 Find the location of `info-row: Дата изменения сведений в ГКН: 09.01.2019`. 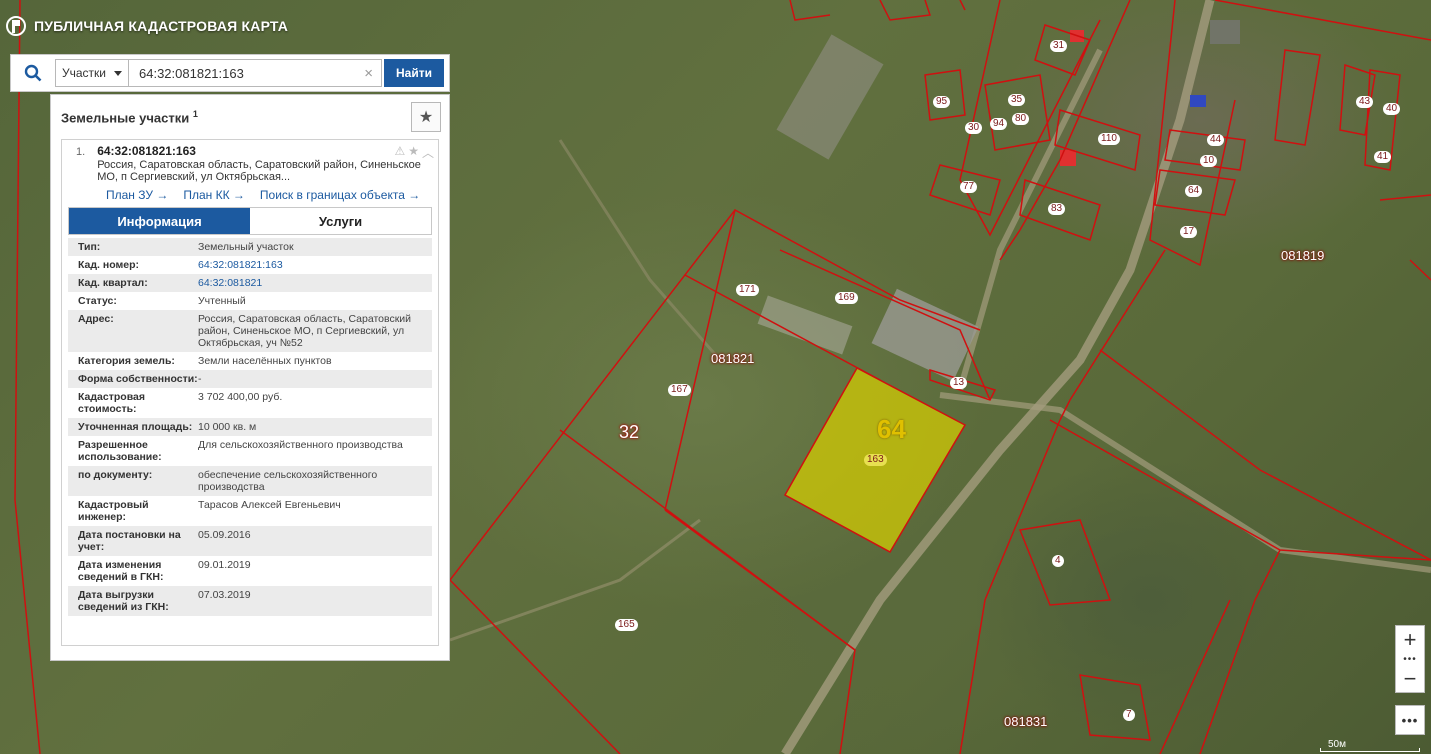

info-row: Дата изменения сведений в ГКН: 09.01.2019 is located at coordinates (250, 571).